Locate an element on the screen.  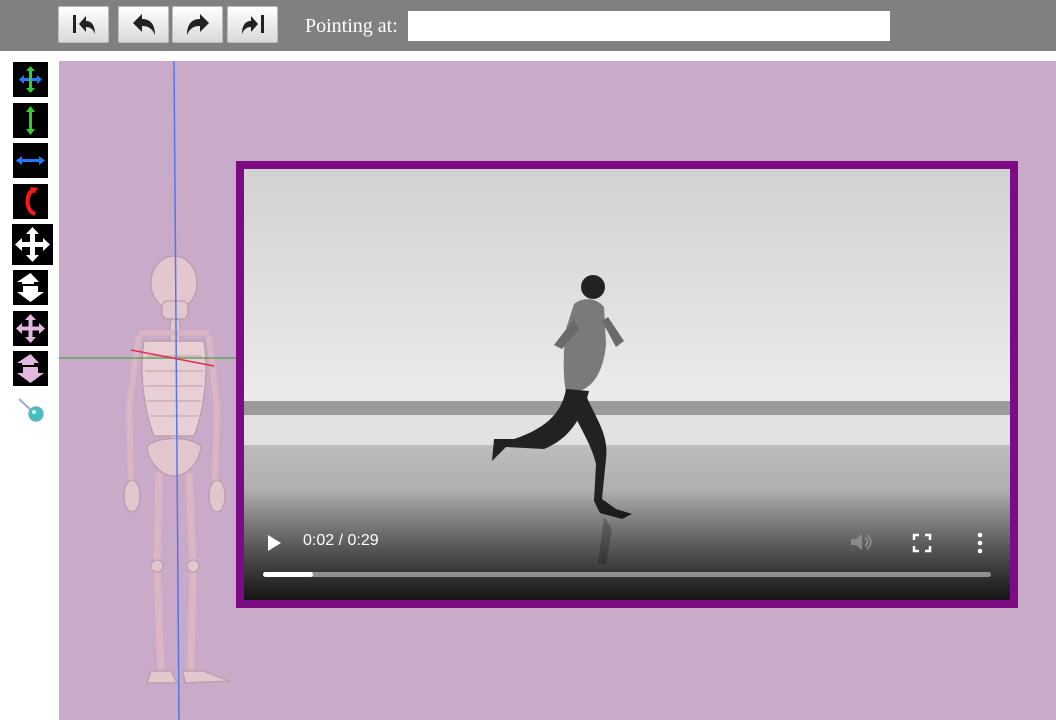
redo-all-button is located at coordinates (252, 24).